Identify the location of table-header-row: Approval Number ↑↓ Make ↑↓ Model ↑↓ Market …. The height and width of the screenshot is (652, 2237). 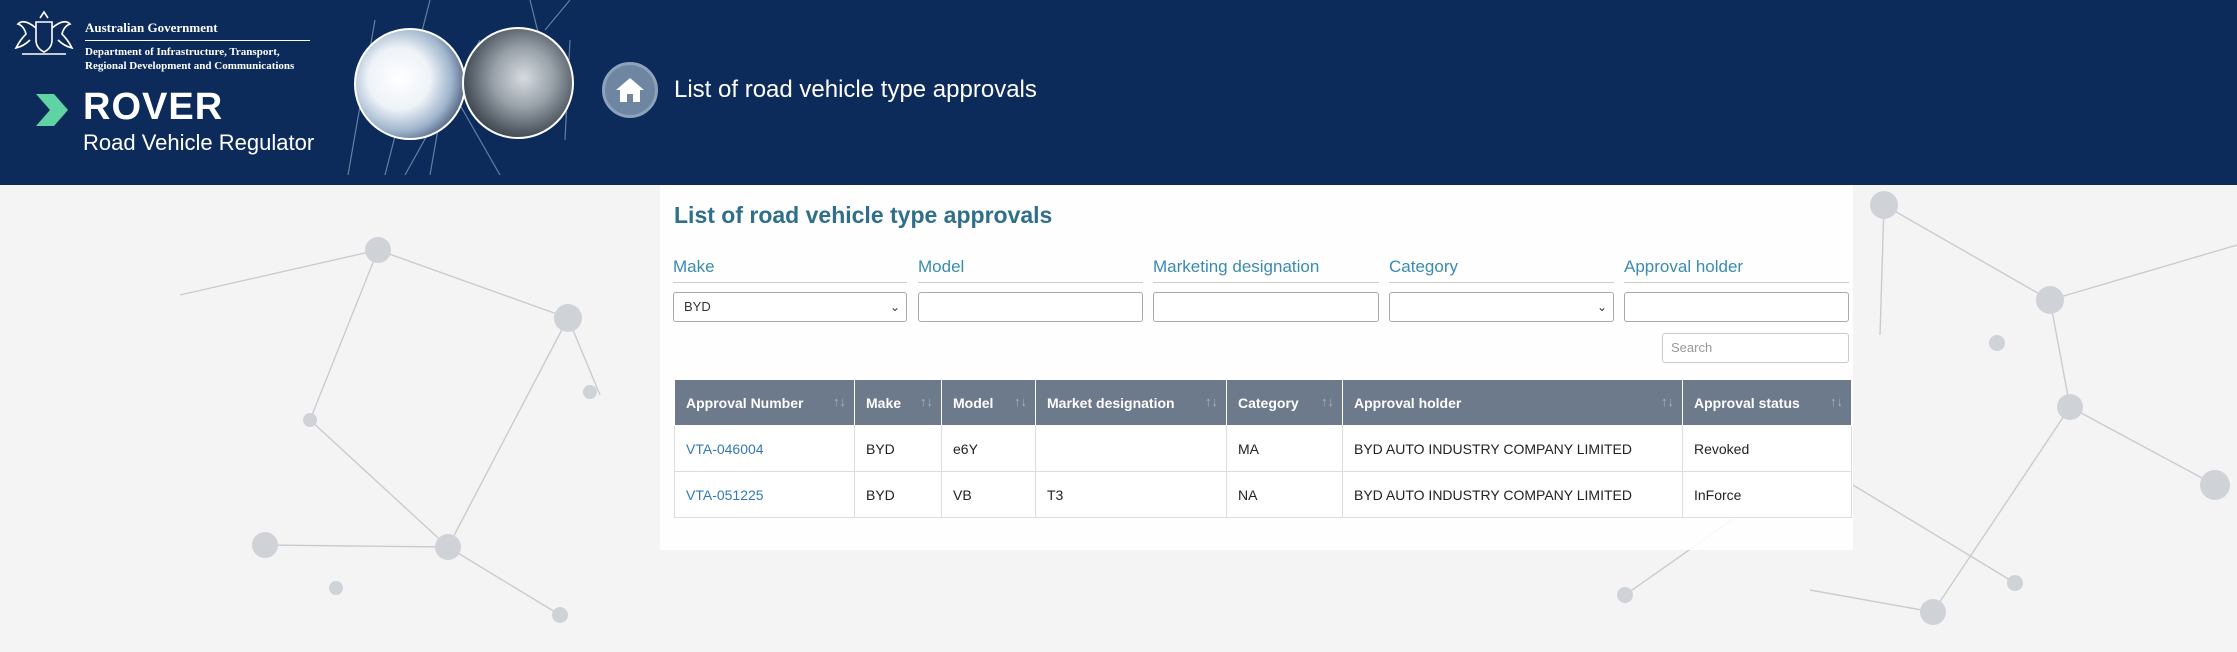
(1263, 402).